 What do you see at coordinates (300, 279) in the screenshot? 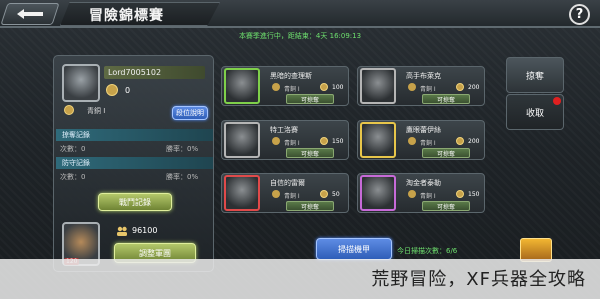
I see `watermark-banner: 荒野冒险，XF兵器全攻略` at bounding box center [300, 279].